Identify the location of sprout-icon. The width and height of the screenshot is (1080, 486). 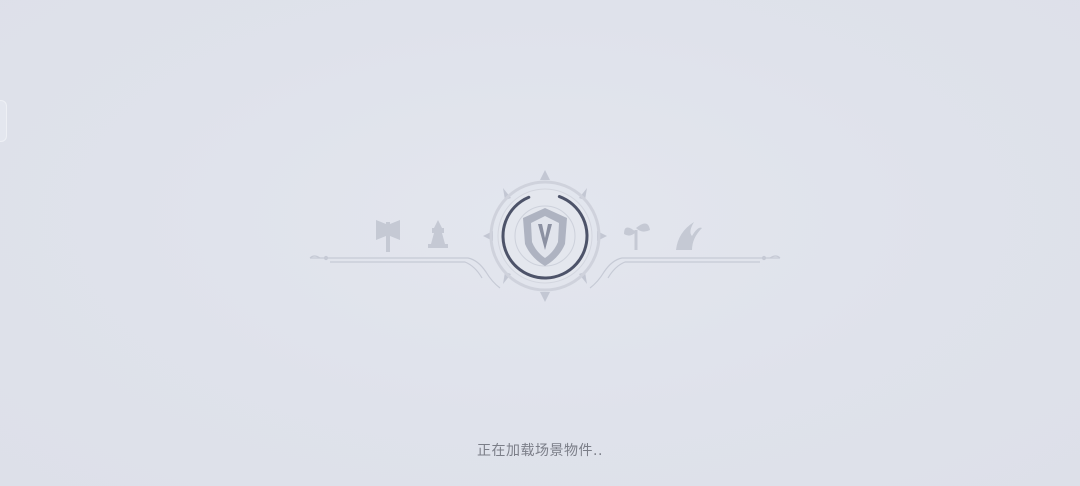
(637, 236).